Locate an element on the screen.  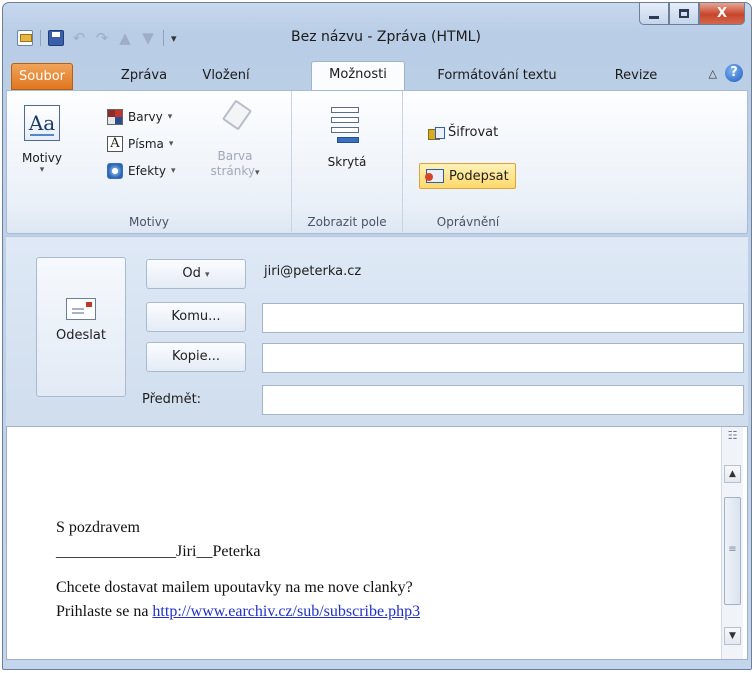
from-label: Od is located at coordinates (191, 273).